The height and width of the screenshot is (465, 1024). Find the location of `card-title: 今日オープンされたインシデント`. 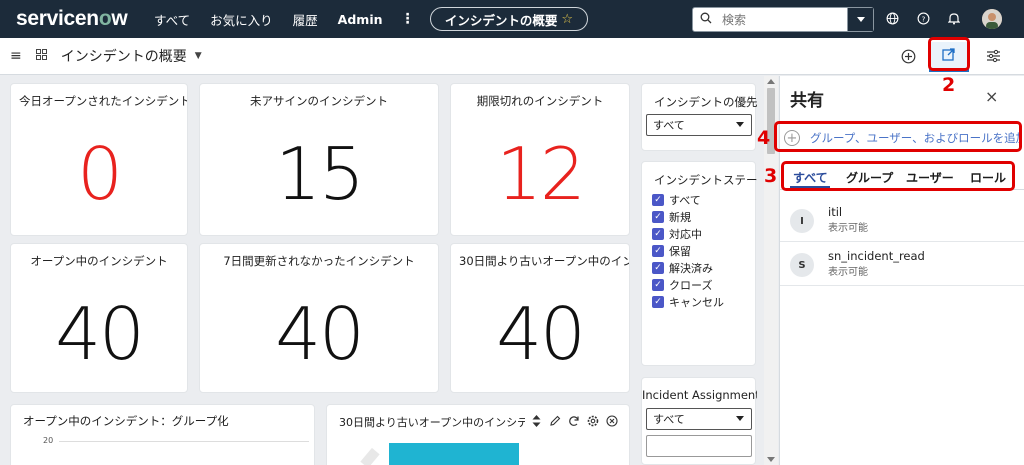

card-title: 今日オープンされたインシデント is located at coordinates (103, 101).